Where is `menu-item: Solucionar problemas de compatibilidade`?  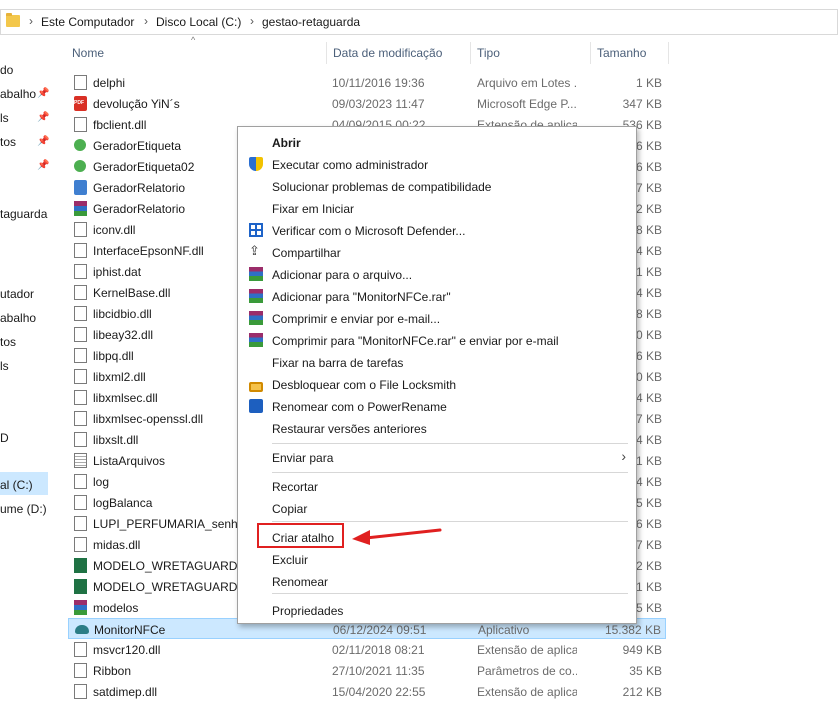 menu-item: Solucionar problemas de compatibilidade is located at coordinates (437, 187).